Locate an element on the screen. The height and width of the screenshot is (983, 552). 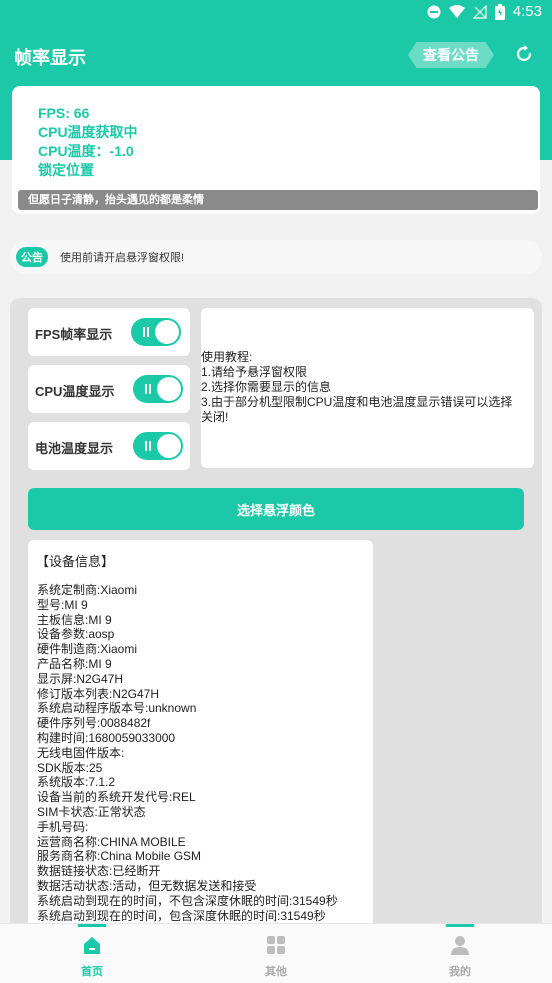
device-info-line: 手机号码: is located at coordinates (63, 826).